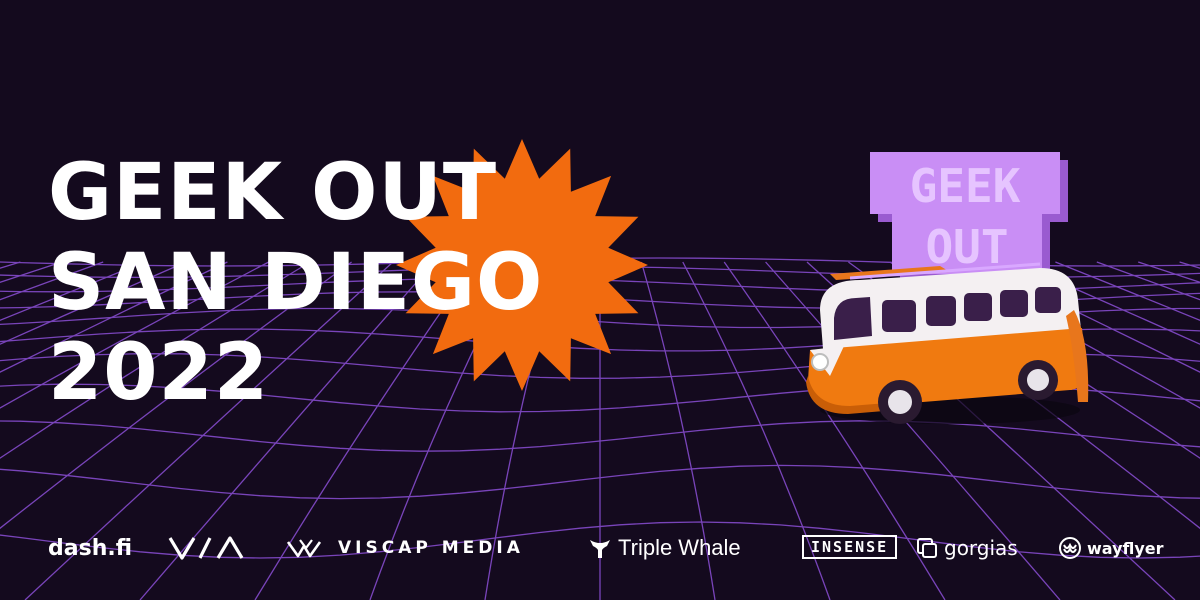 Image resolution: width=1200 pixels, height=600 pixels. I want to click on wayflyer-logo: wayflyer, so click(1111, 548).